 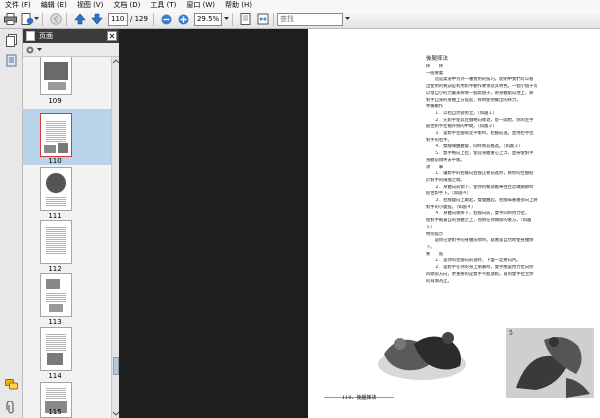 What do you see at coordinates (430, 247) in the screenshot?
I see `text-line: 下。` at bounding box center [430, 247].